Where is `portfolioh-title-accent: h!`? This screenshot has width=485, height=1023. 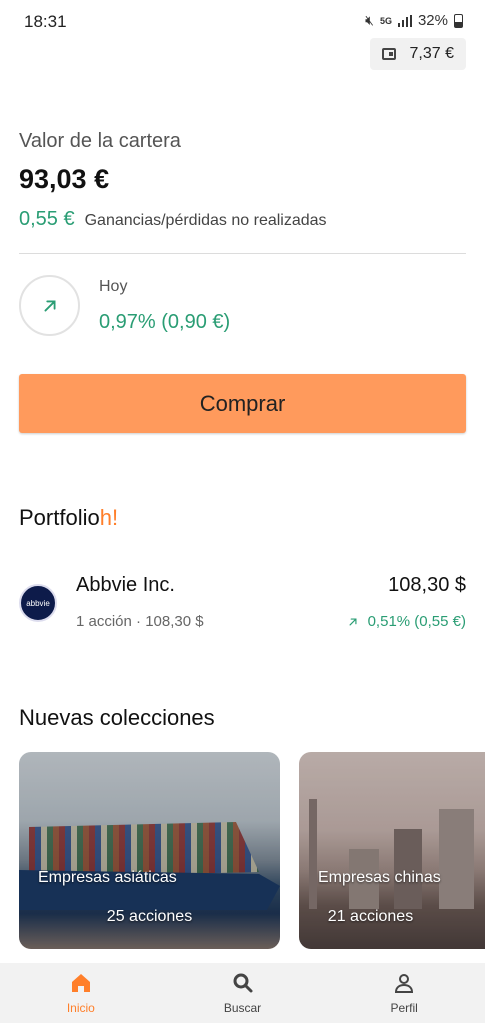 portfolioh-title-accent: h! is located at coordinates (109, 517).